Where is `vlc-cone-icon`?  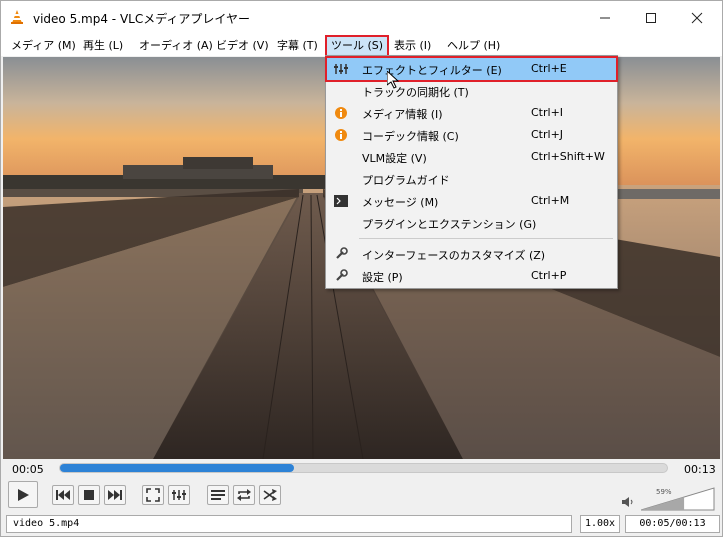 vlc-cone-icon is located at coordinates (17, 17).